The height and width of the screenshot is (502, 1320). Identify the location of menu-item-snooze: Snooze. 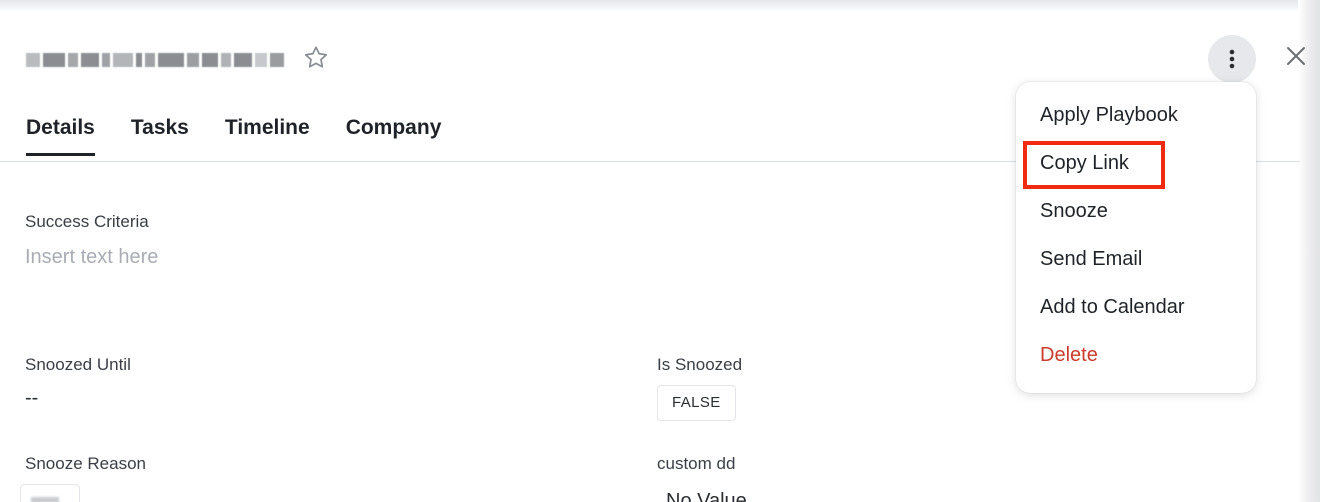
(1074, 211).